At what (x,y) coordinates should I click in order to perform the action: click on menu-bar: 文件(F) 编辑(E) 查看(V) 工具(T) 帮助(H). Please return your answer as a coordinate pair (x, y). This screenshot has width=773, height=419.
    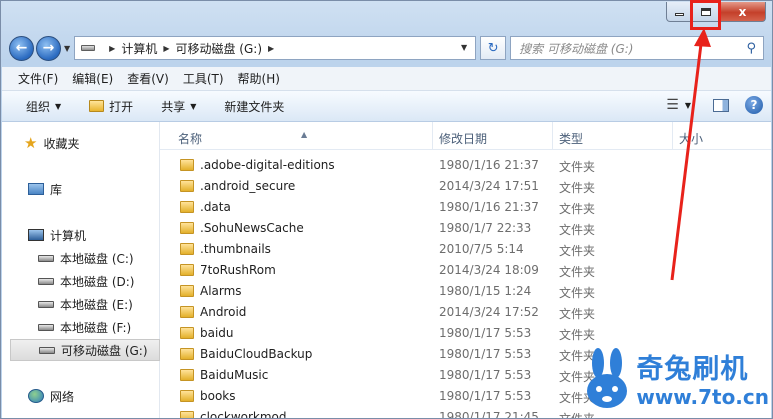
    Looking at the image, I should click on (386, 79).